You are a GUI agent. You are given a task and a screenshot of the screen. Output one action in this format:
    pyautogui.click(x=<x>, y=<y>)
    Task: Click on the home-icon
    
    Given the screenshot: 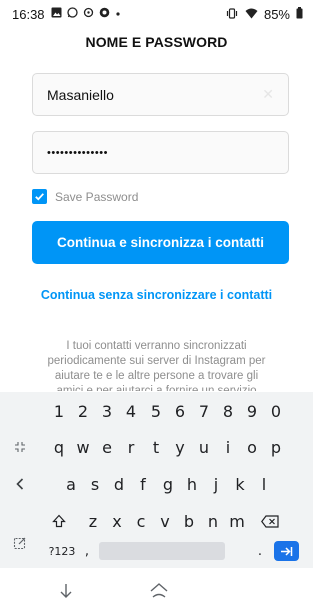 What is the action you would take?
    pyautogui.click(x=159, y=591)
    